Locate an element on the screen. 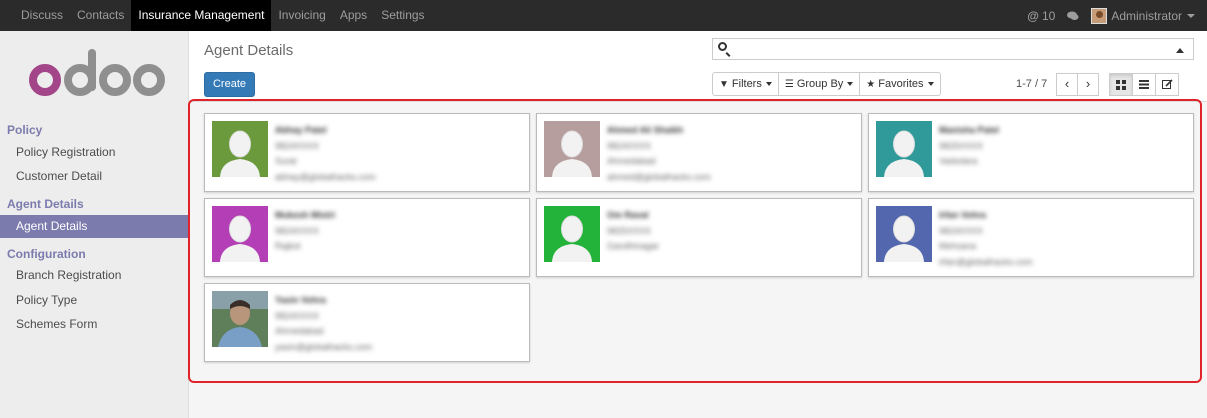  group-by-button: ☰ Group By is located at coordinates (819, 84).